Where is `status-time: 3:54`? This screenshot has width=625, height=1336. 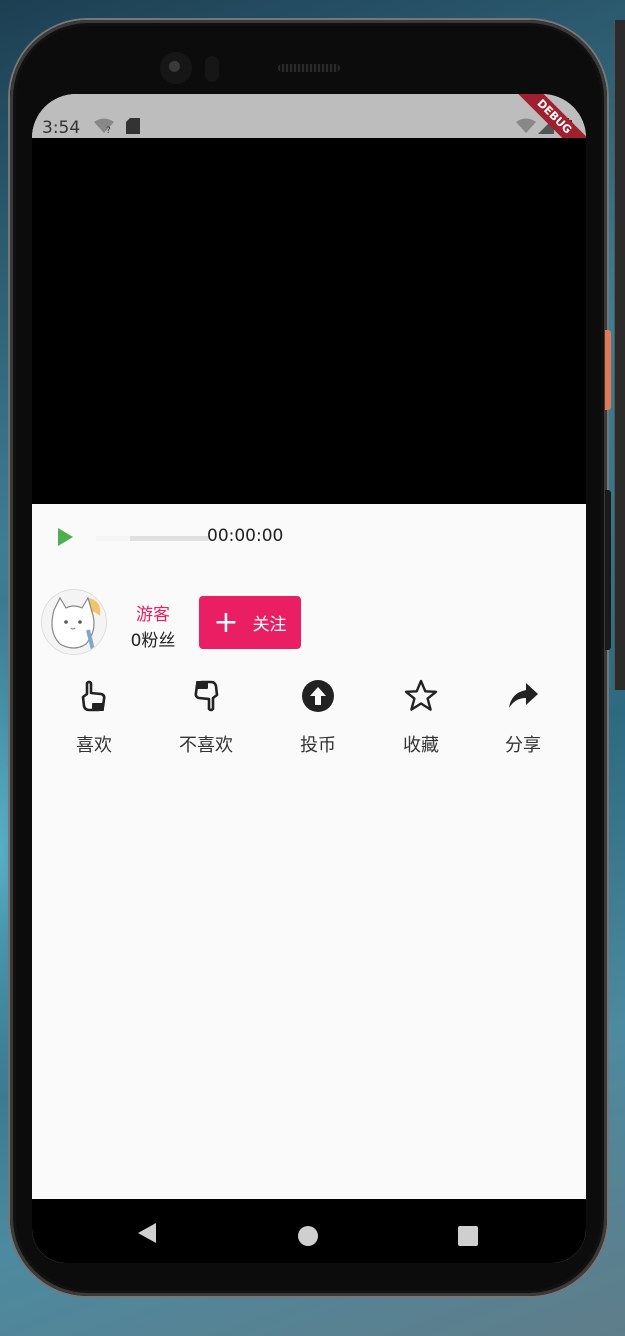
status-time: 3:54 is located at coordinates (61, 128).